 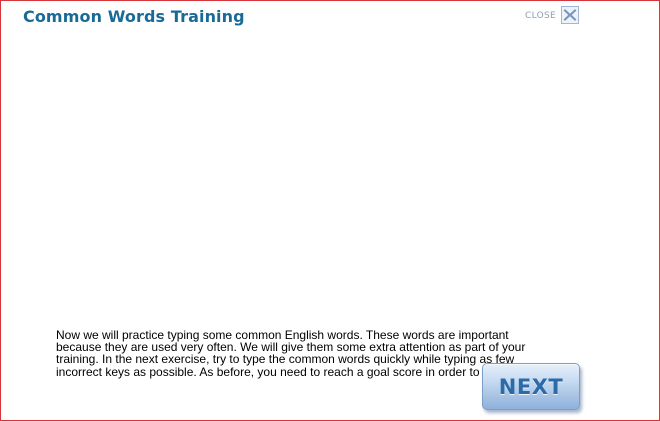 What do you see at coordinates (540, 16) in the screenshot?
I see `close-label: CLOSE` at bounding box center [540, 16].